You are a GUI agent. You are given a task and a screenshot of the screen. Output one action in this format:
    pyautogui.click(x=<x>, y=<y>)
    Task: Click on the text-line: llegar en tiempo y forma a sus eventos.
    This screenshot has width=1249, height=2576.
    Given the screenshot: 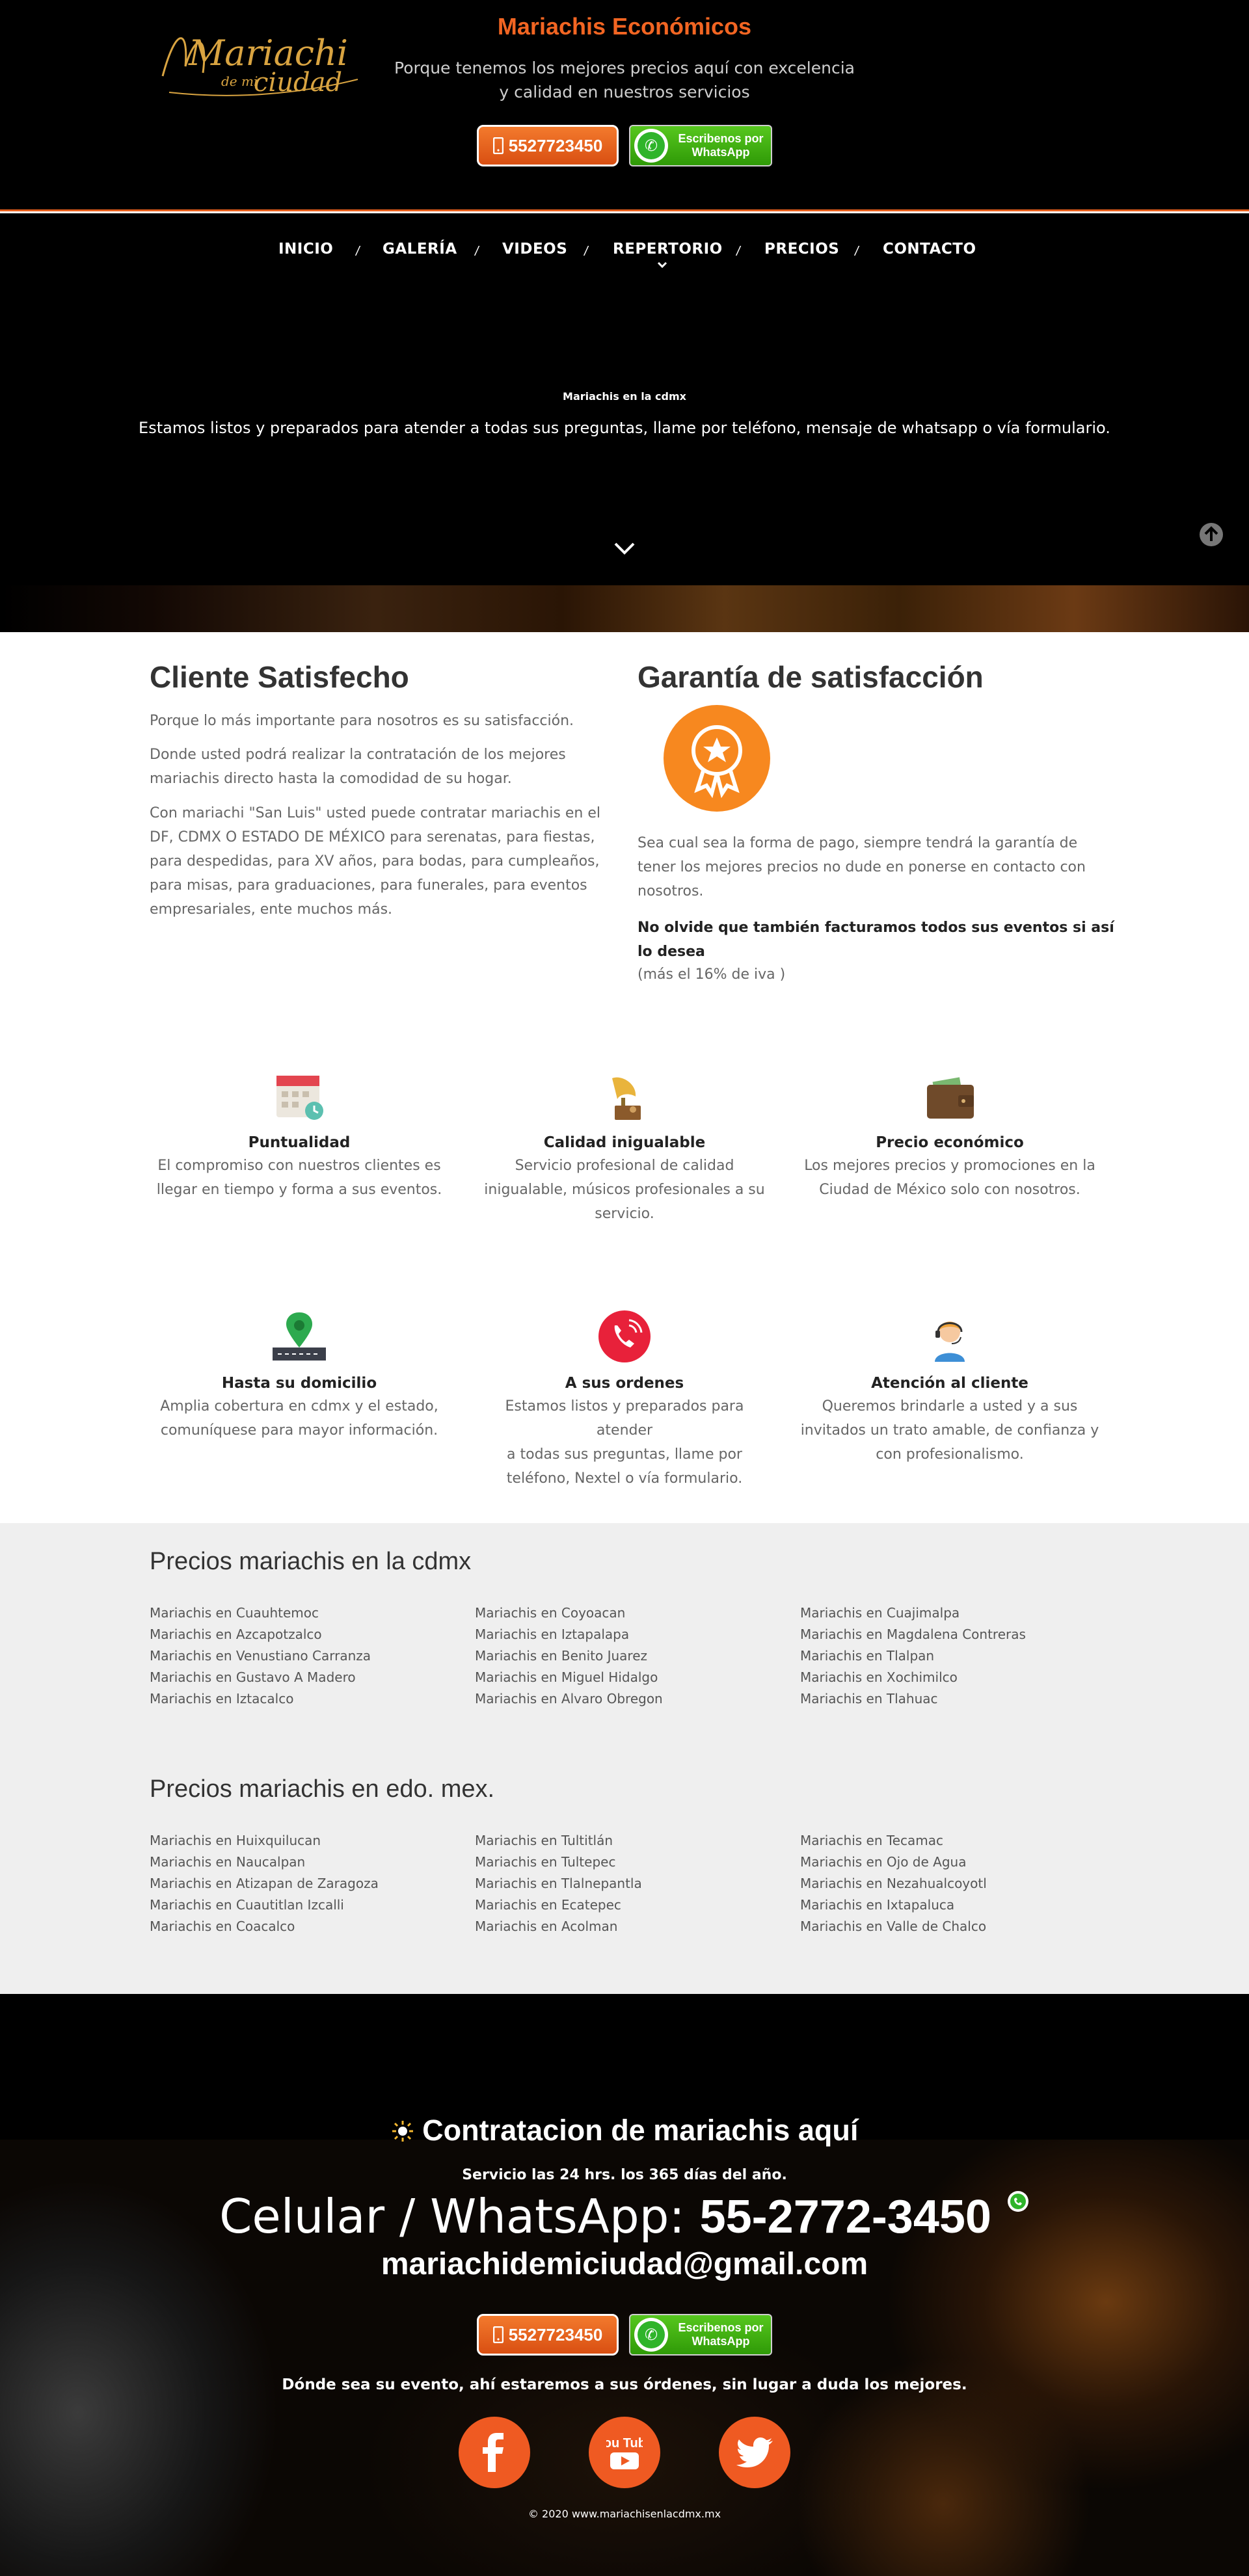 What is the action you would take?
    pyautogui.click(x=299, y=1190)
    